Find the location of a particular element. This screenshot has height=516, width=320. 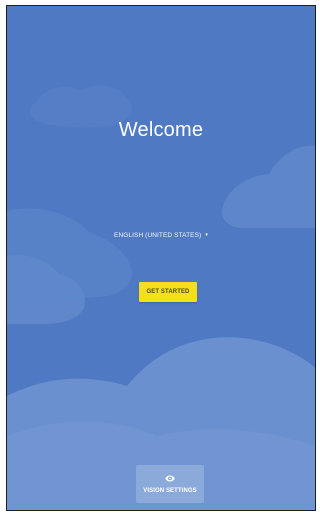

welcome-title: Welcome is located at coordinates (161, 130).